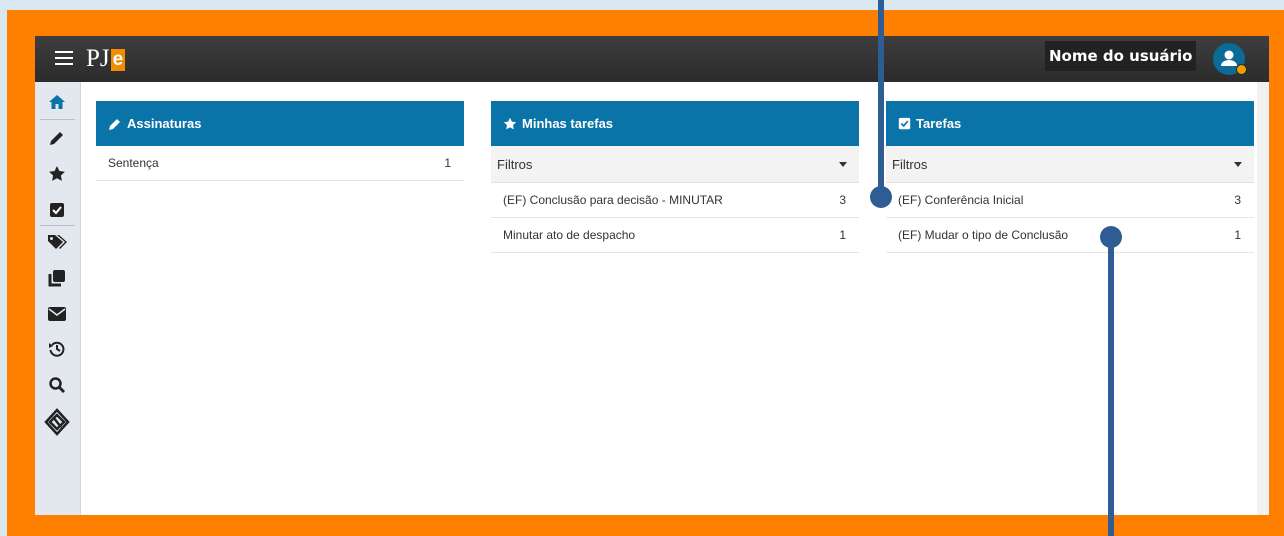 Image resolution: width=1284 pixels, height=536 pixels. I want to click on scrollbar-track, so click(1263, 298).